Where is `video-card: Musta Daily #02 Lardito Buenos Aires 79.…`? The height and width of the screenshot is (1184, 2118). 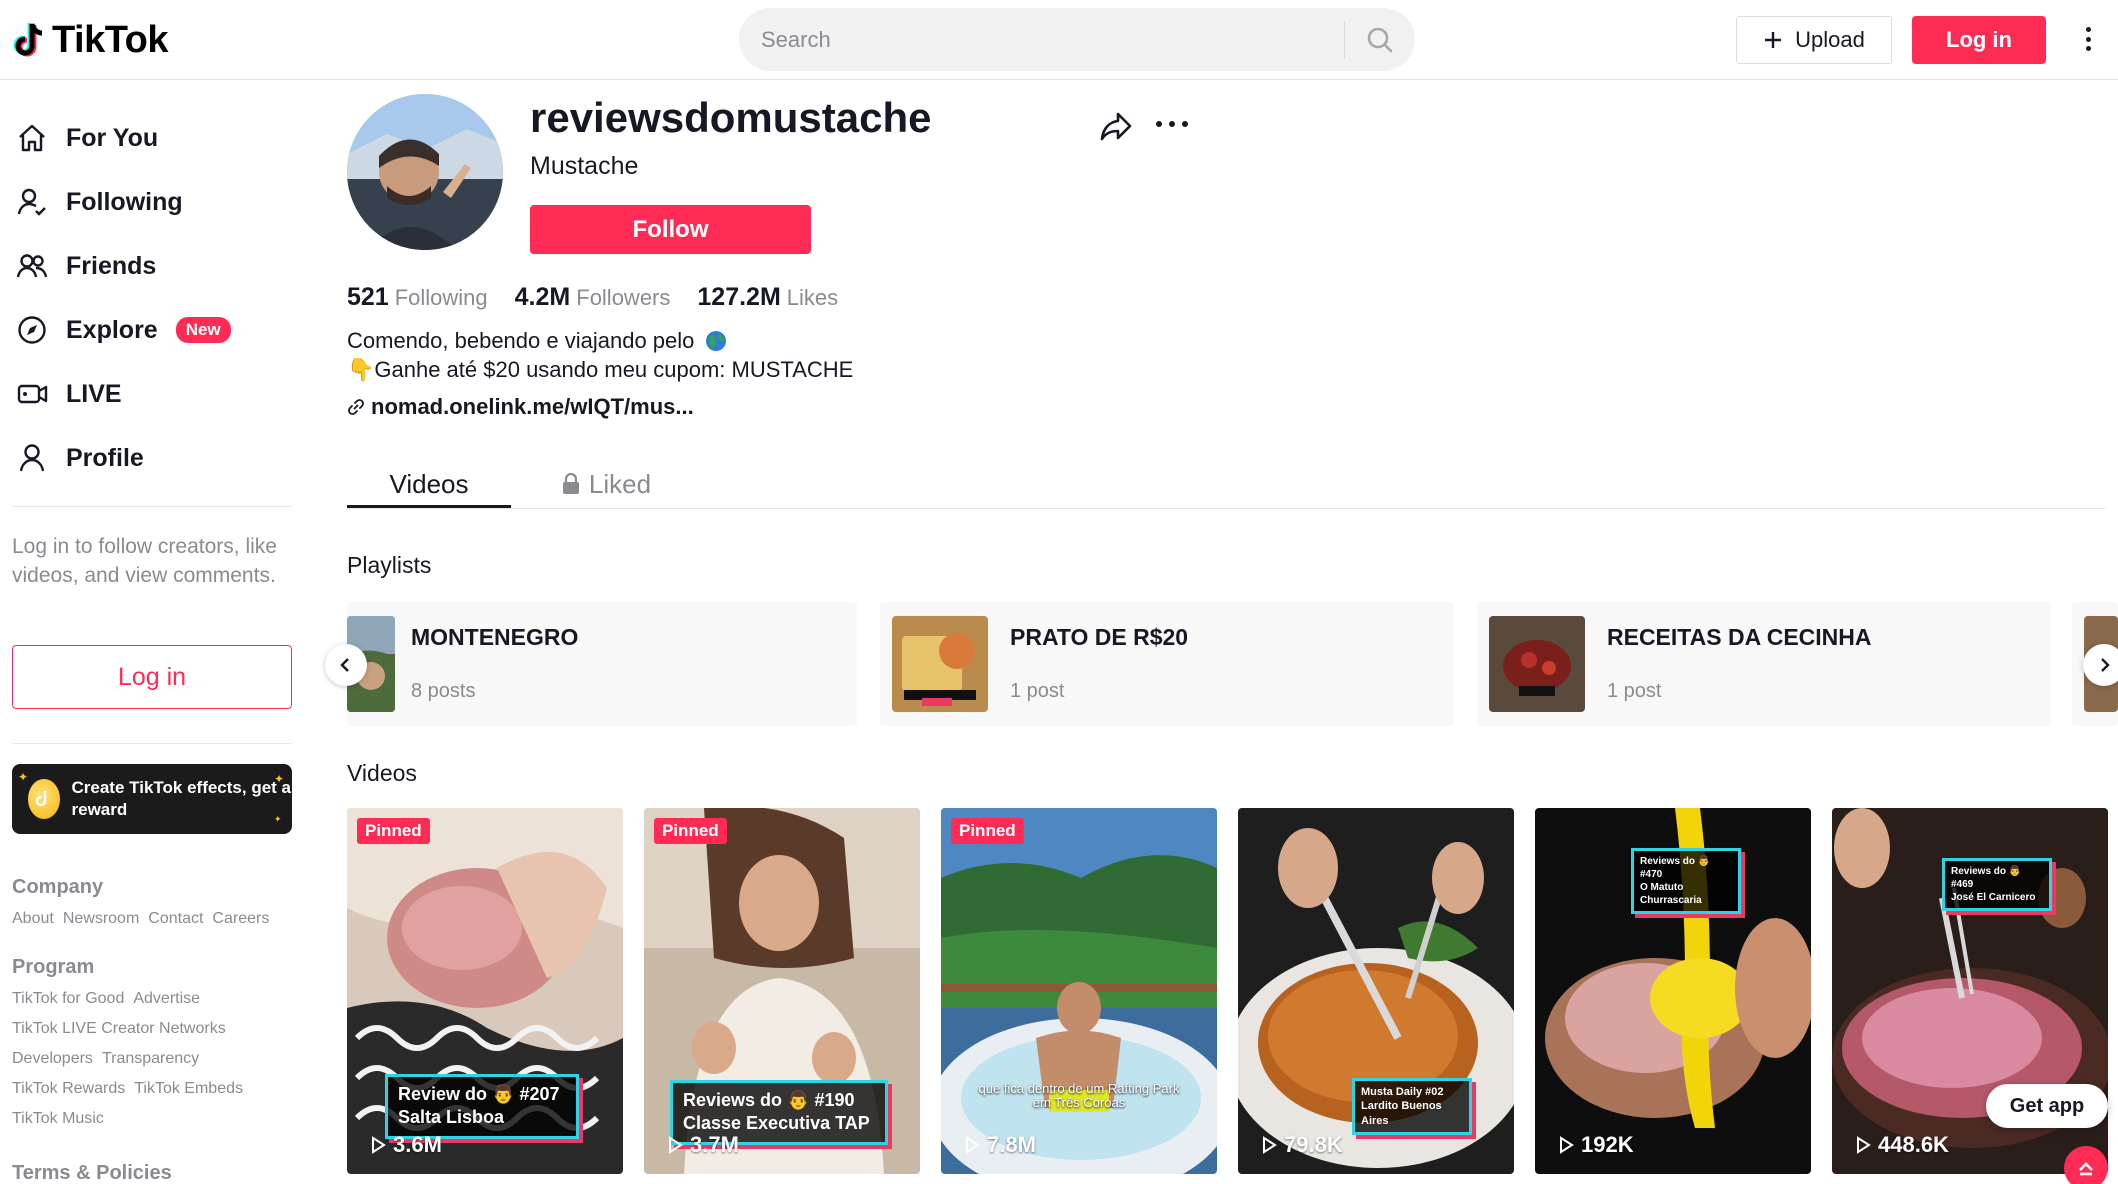
video-card: Musta Daily #02 Lardito Buenos Aires 79.… is located at coordinates (1376, 991).